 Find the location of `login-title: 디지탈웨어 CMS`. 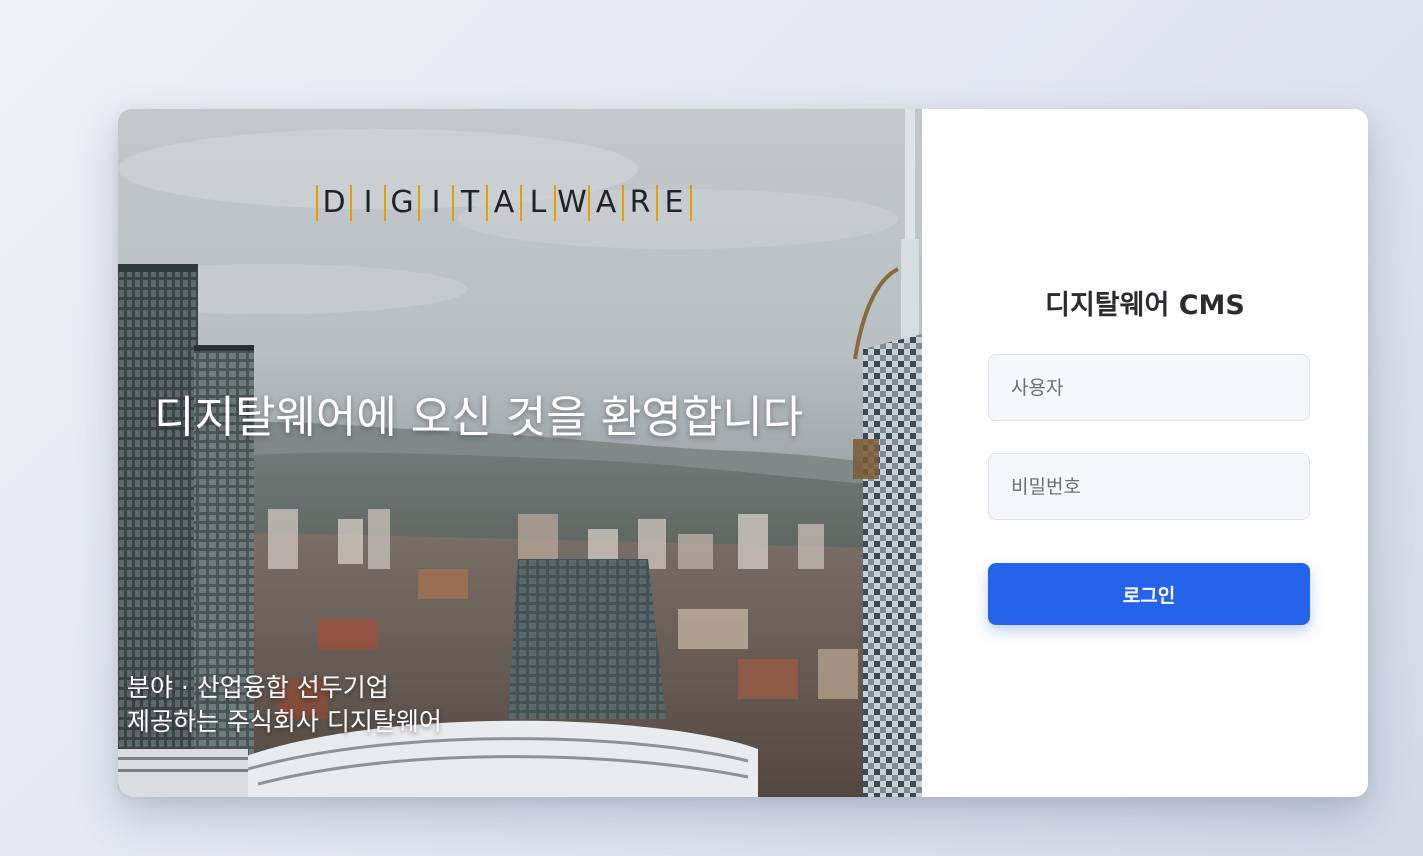

login-title: 디지탈웨어 CMS is located at coordinates (1145, 305).